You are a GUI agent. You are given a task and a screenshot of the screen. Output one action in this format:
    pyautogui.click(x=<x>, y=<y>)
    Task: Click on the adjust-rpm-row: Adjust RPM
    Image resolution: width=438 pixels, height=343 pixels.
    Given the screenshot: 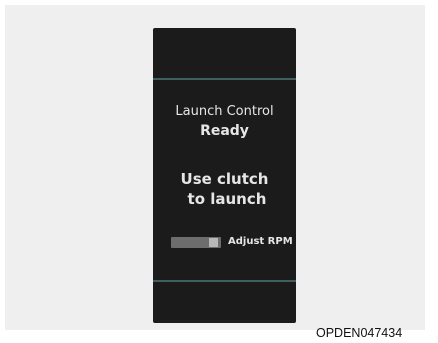 What is the action you would take?
    pyautogui.click(x=233, y=243)
    